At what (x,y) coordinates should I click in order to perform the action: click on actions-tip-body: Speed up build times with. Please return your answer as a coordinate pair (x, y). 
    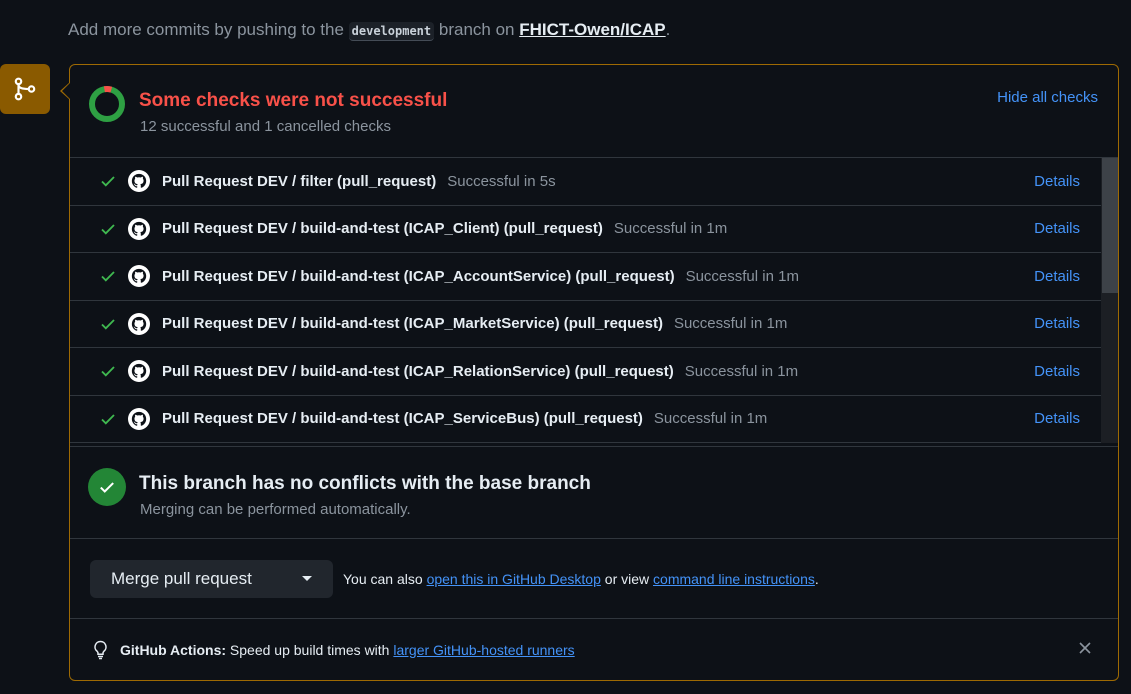
    Looking at the image, I should click on (309, 650).